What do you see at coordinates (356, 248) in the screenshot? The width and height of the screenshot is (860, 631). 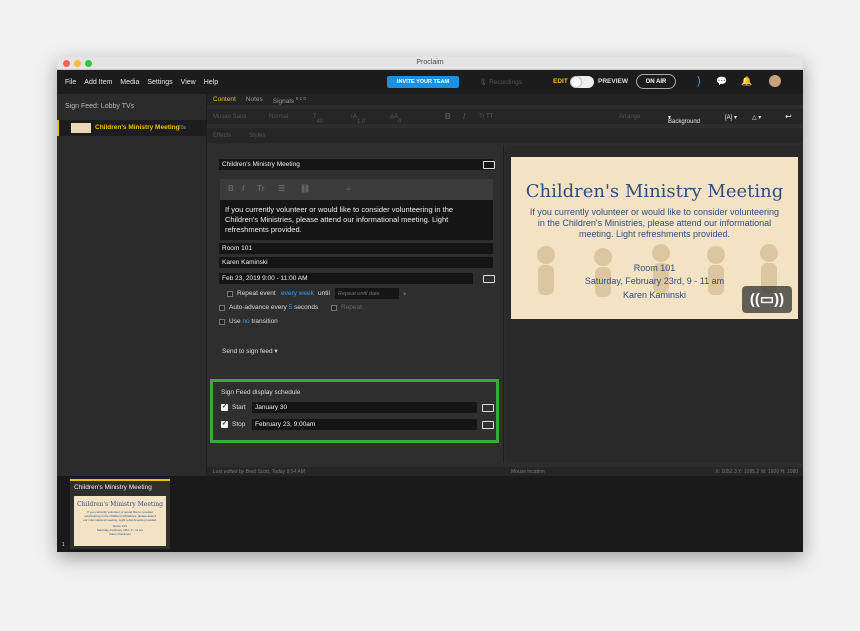 I see `location-input: Room 101` at bounding box center [356, 248].